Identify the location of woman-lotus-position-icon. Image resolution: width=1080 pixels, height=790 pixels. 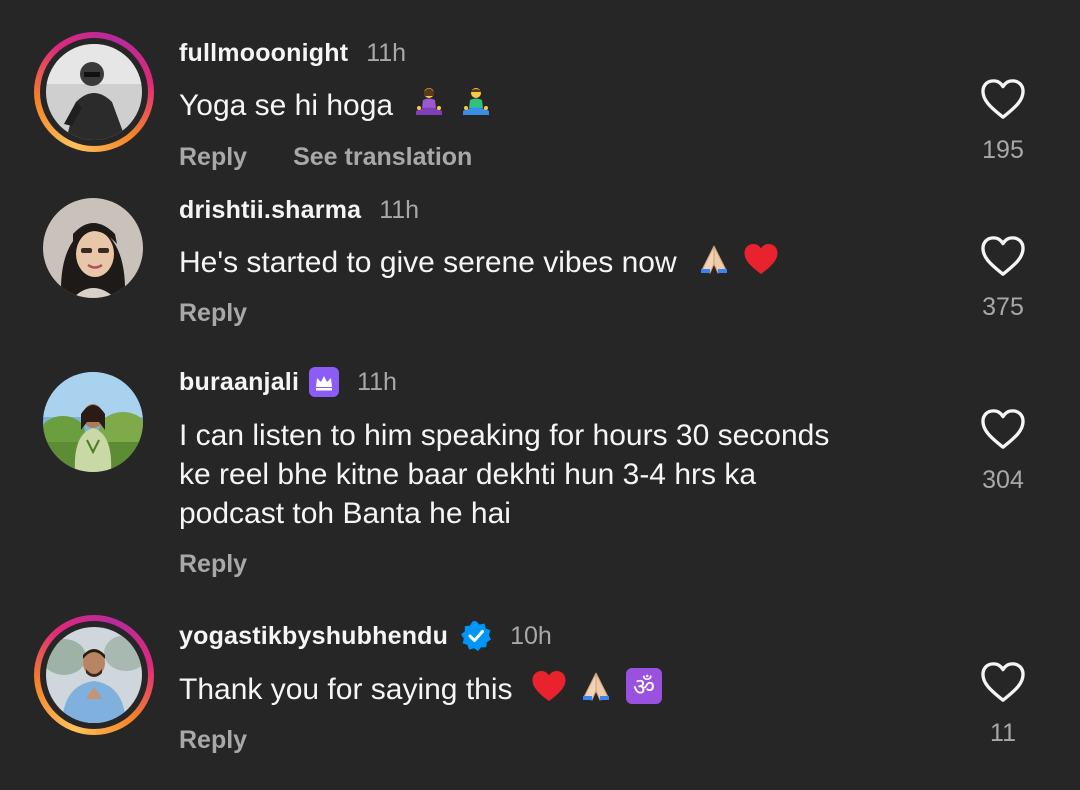
(429, 107).